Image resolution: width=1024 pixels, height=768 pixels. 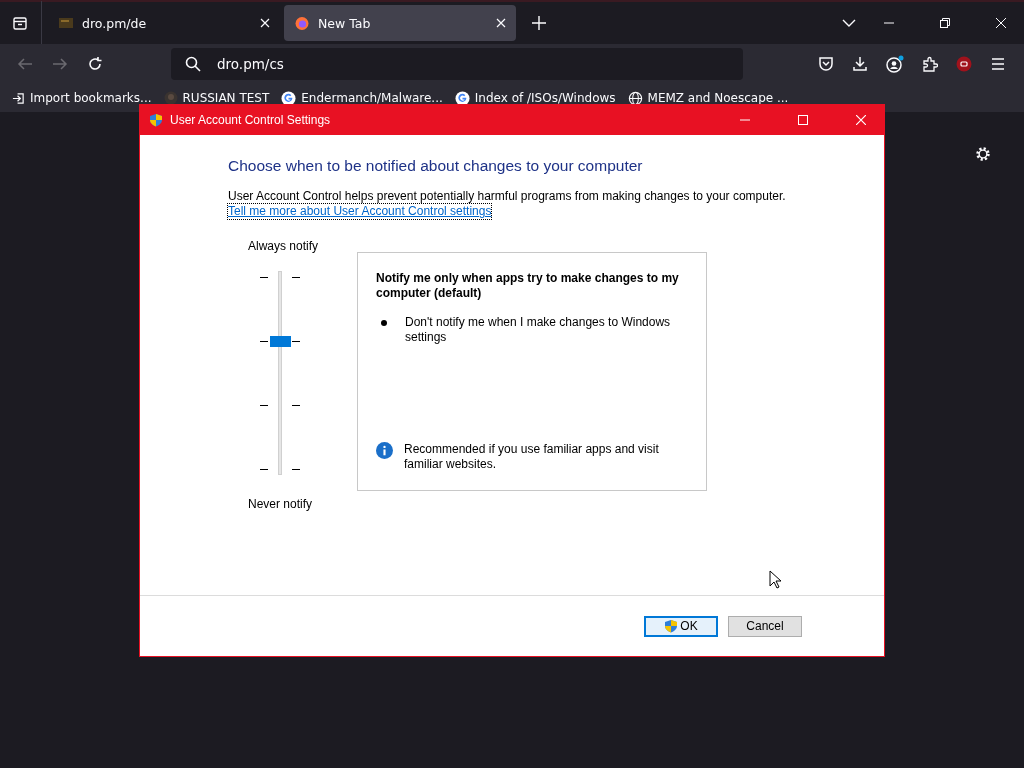 I want to click on slider-label: Always notify, so click(x=283, y=246).